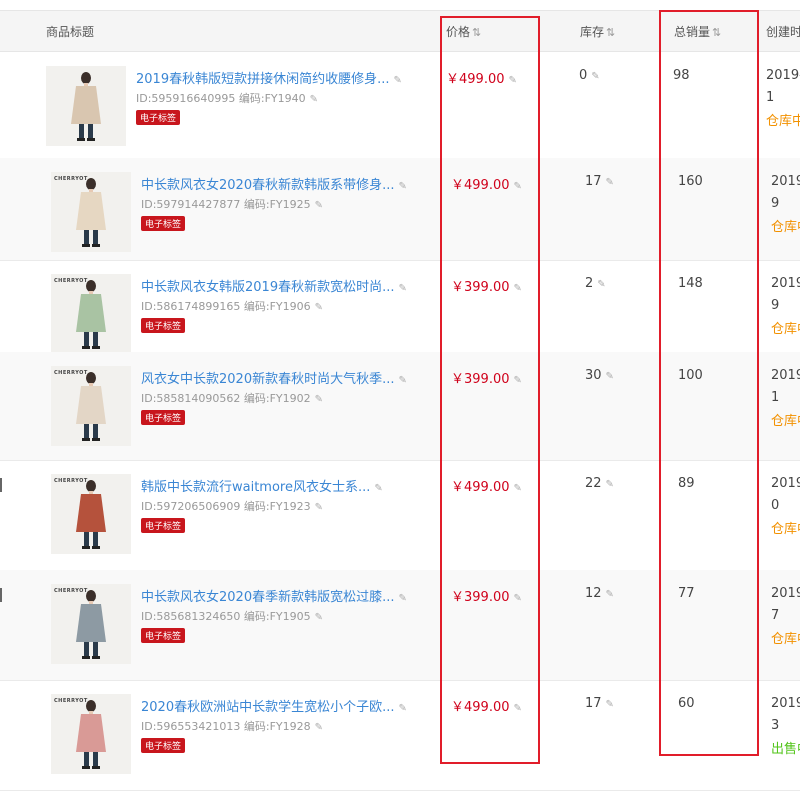 Image resolution: width=800 pixels, height=800 pixels. Describe the element at coordinates (226, 726) in the screenshot. I see `id-code-text: ID:596553421013 编码:FY1928` at that location.